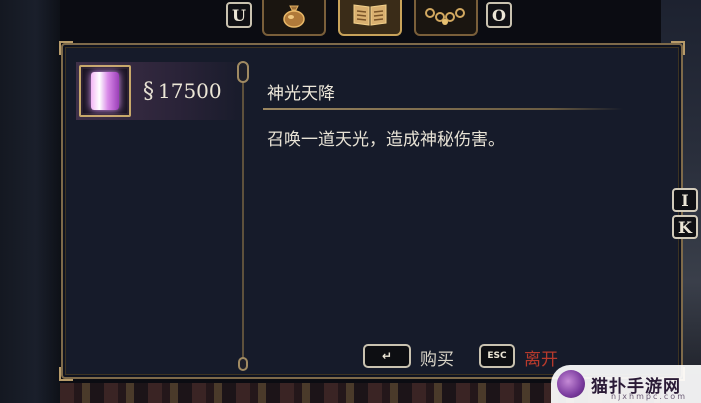 The width and height of the screenshot is (701, 403). What do you see at coordinates (499, 15) in the screenshot?
I see `tab-next-key: O` at bounding box center [499, 15].